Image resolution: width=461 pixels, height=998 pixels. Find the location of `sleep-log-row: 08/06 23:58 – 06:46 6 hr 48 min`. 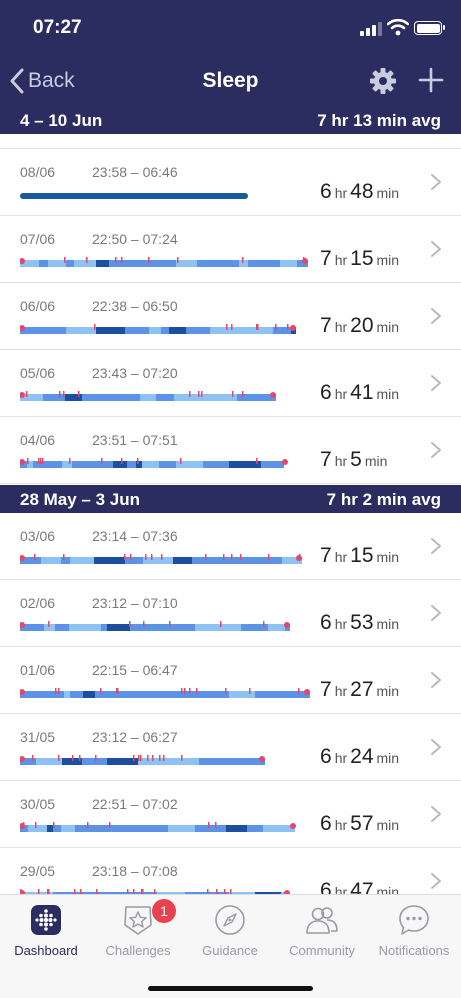

sleep-log-row: 08/06 23:58 – 06:46 6 hr 48 min is located at coordinates (230, 182).